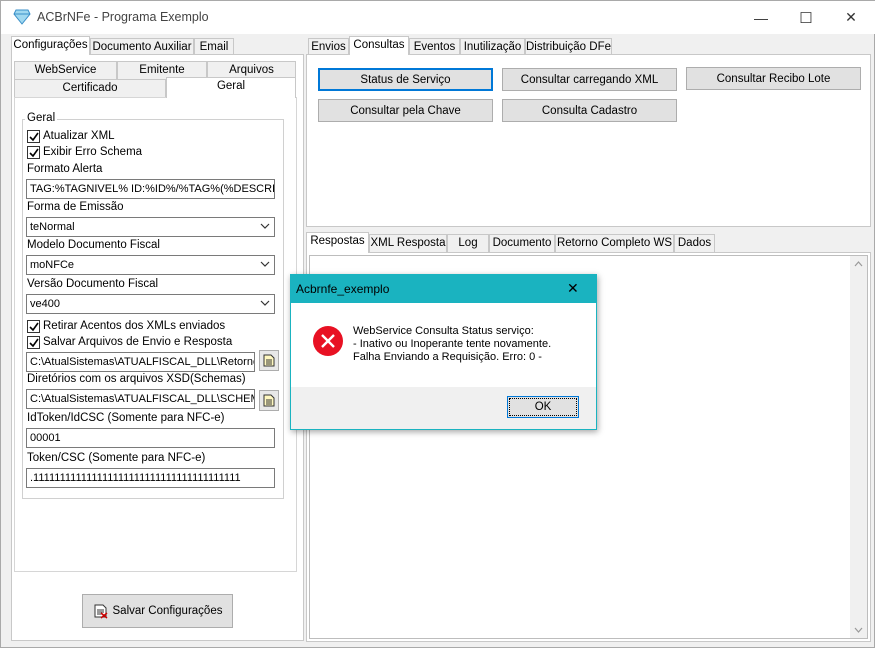 The width and height of the screenshot is (875, 648). I want to click on exibir-erro-schema-label: Exibir Erro Schema, so click(93, 152).